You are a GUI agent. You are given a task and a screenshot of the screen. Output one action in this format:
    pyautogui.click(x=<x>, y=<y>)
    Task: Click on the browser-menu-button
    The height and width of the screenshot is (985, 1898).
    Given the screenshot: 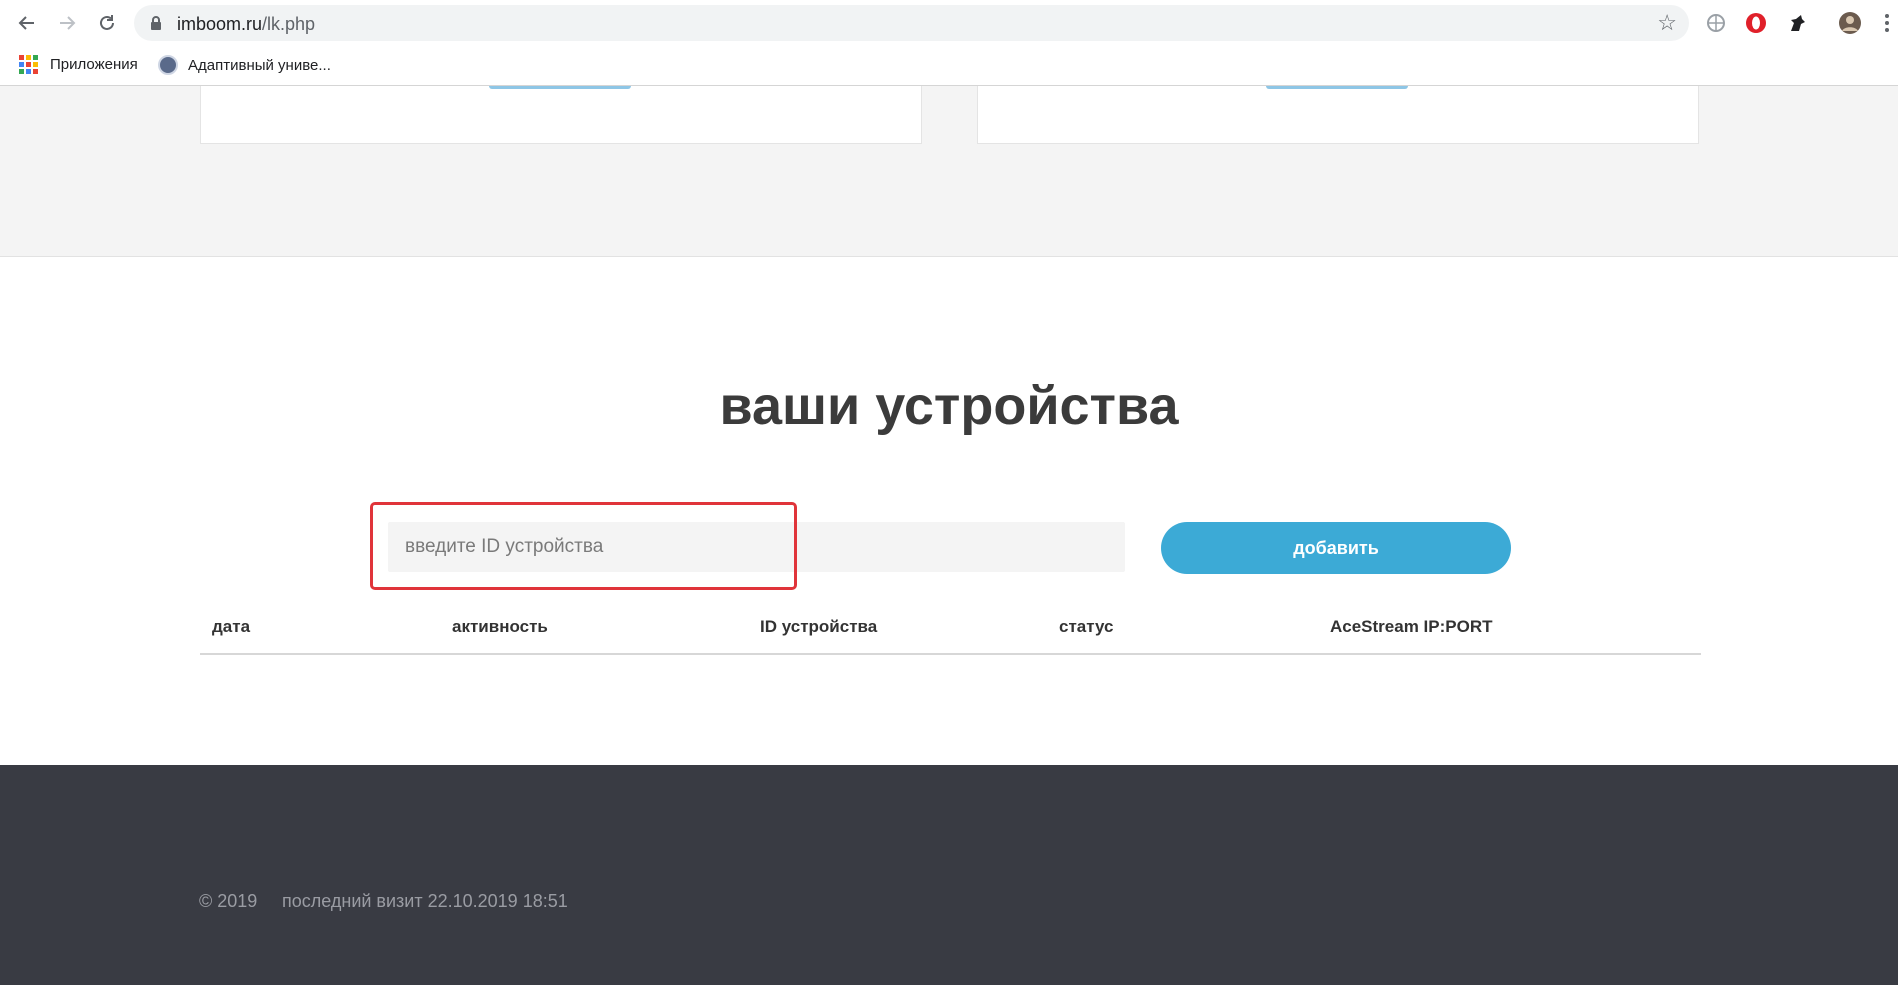 What is the action you would take?
    pyautogui.click(x=1887, y=23)
    